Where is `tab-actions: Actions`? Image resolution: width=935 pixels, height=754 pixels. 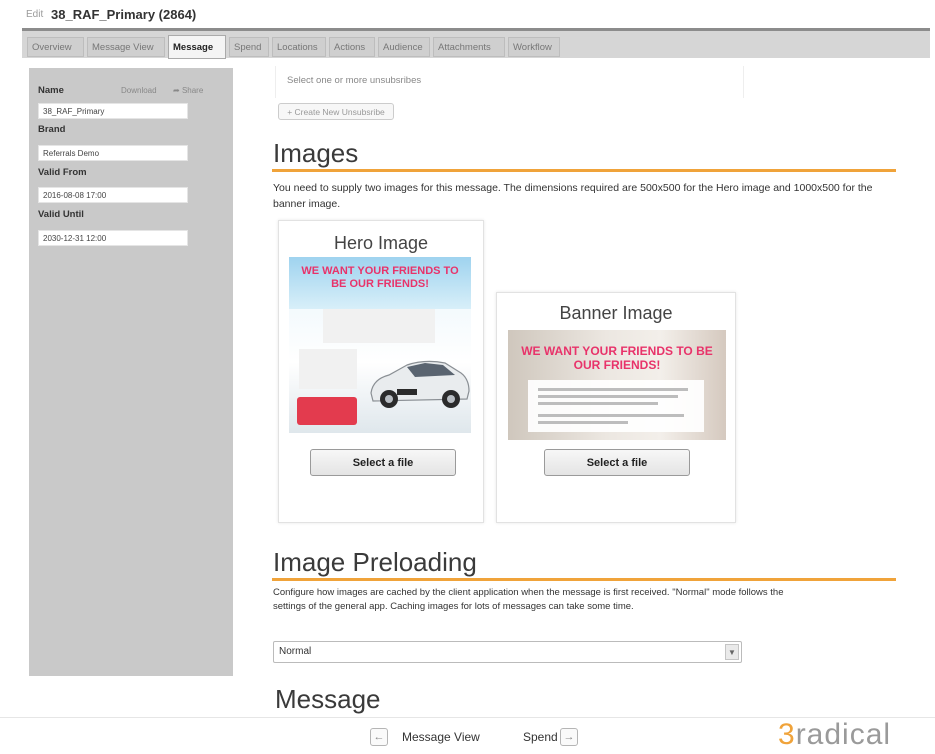 tab-actions: Actions is located at coordinates (352, 47).